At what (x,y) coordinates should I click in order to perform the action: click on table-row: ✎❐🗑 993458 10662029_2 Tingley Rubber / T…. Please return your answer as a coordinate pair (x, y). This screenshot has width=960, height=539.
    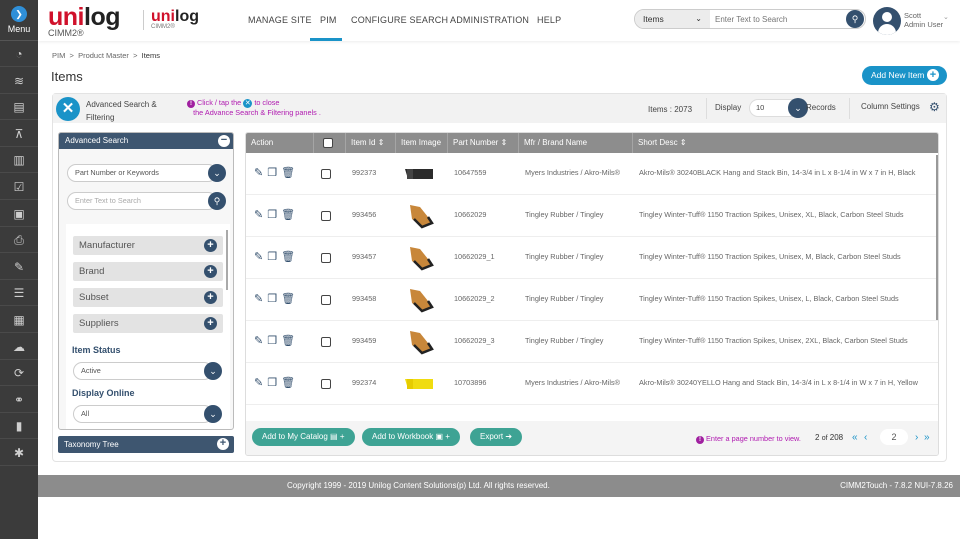
    Looking at the image, I should click on (592, 300).